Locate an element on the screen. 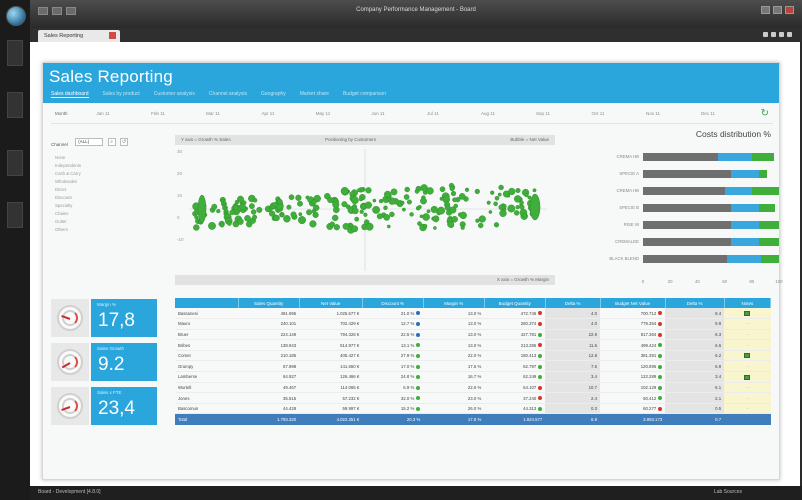  settings-icon is located at coordinates (789, 34).